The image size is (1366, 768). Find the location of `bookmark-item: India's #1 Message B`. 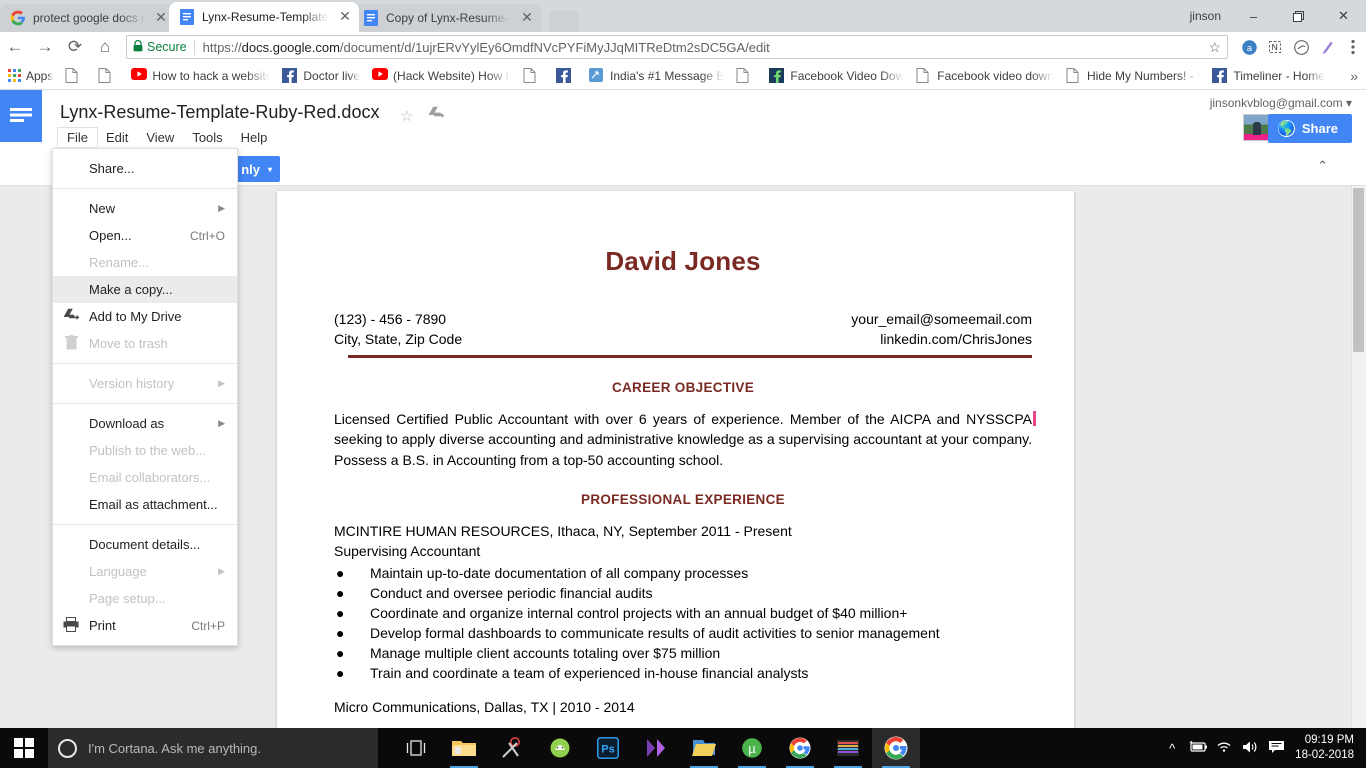

bookmark-item: India's #1 Message B is located at coordinates (656, 75).